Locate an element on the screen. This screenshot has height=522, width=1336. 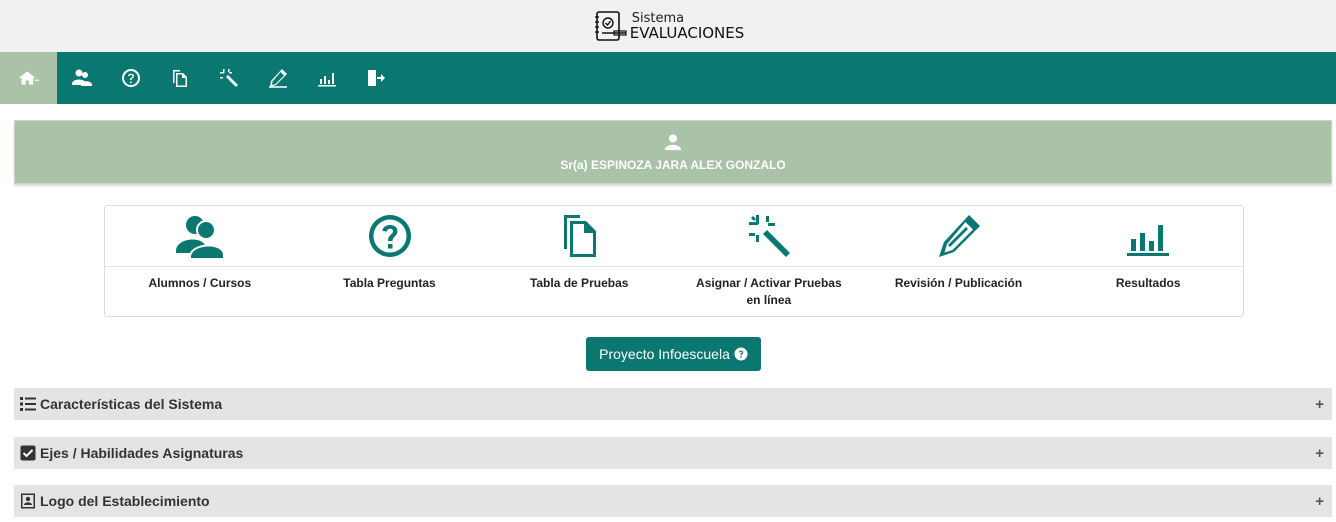
project-infoescuela-button: Proyecto Infoescuela is located at coordinates (673, 354).